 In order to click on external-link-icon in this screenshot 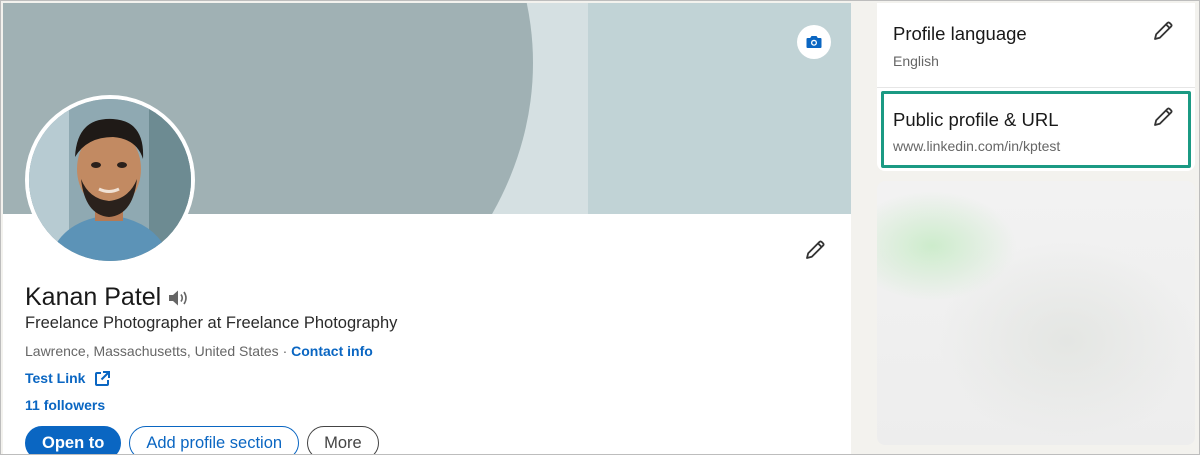, I will do `click(103, 378)`.